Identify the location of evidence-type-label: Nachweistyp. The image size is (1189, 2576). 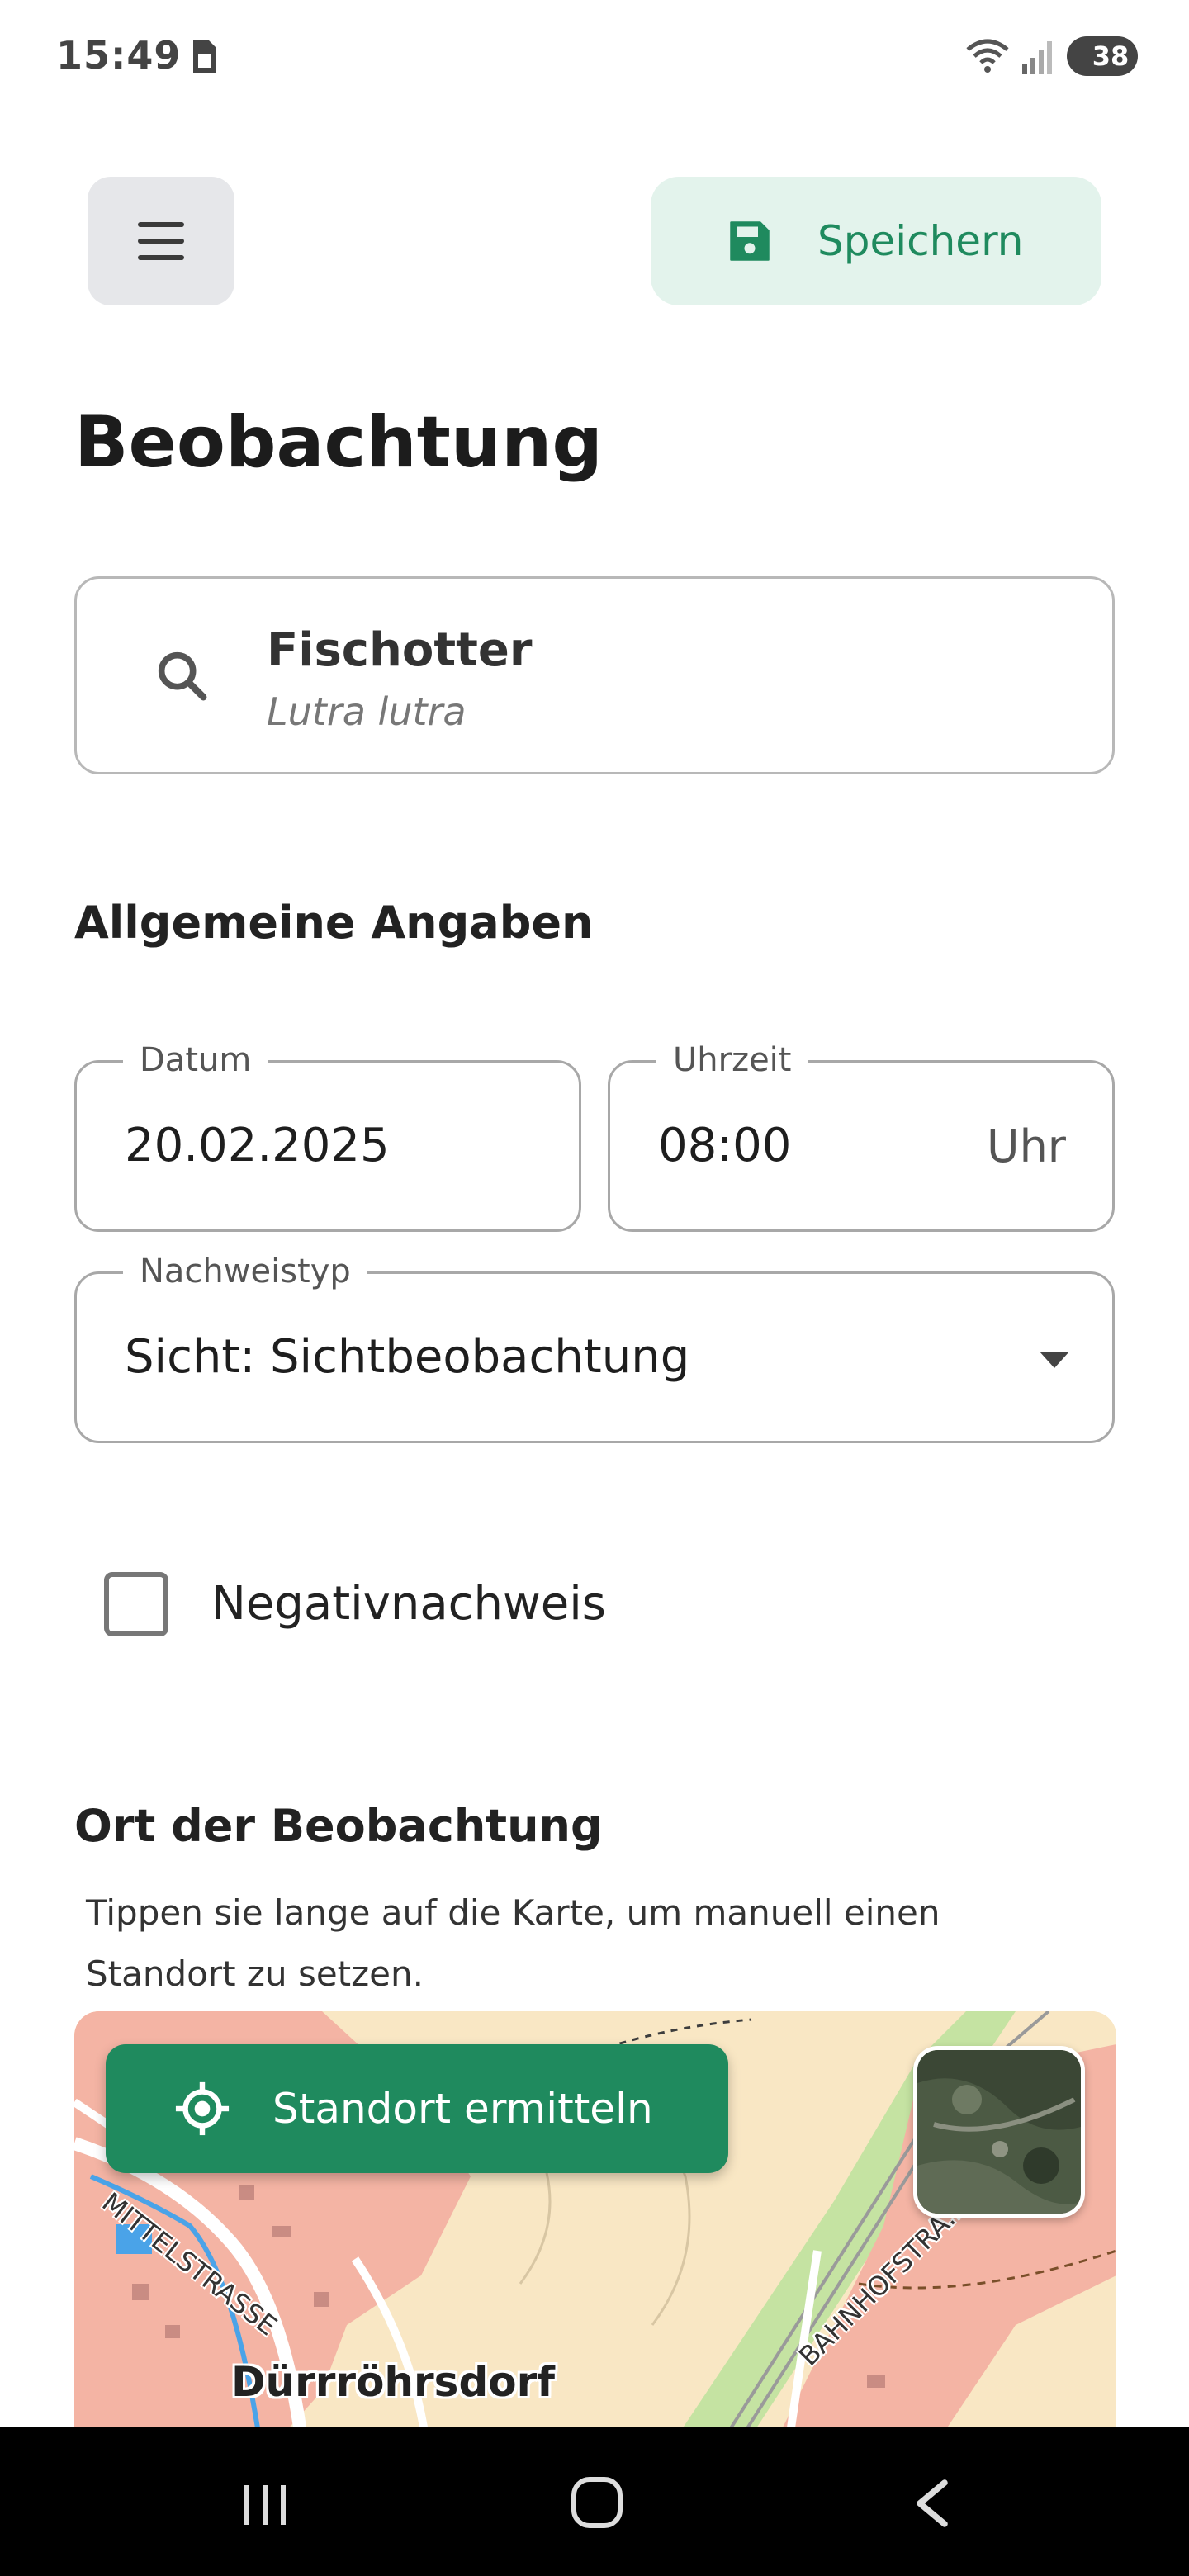
(245, 1271).